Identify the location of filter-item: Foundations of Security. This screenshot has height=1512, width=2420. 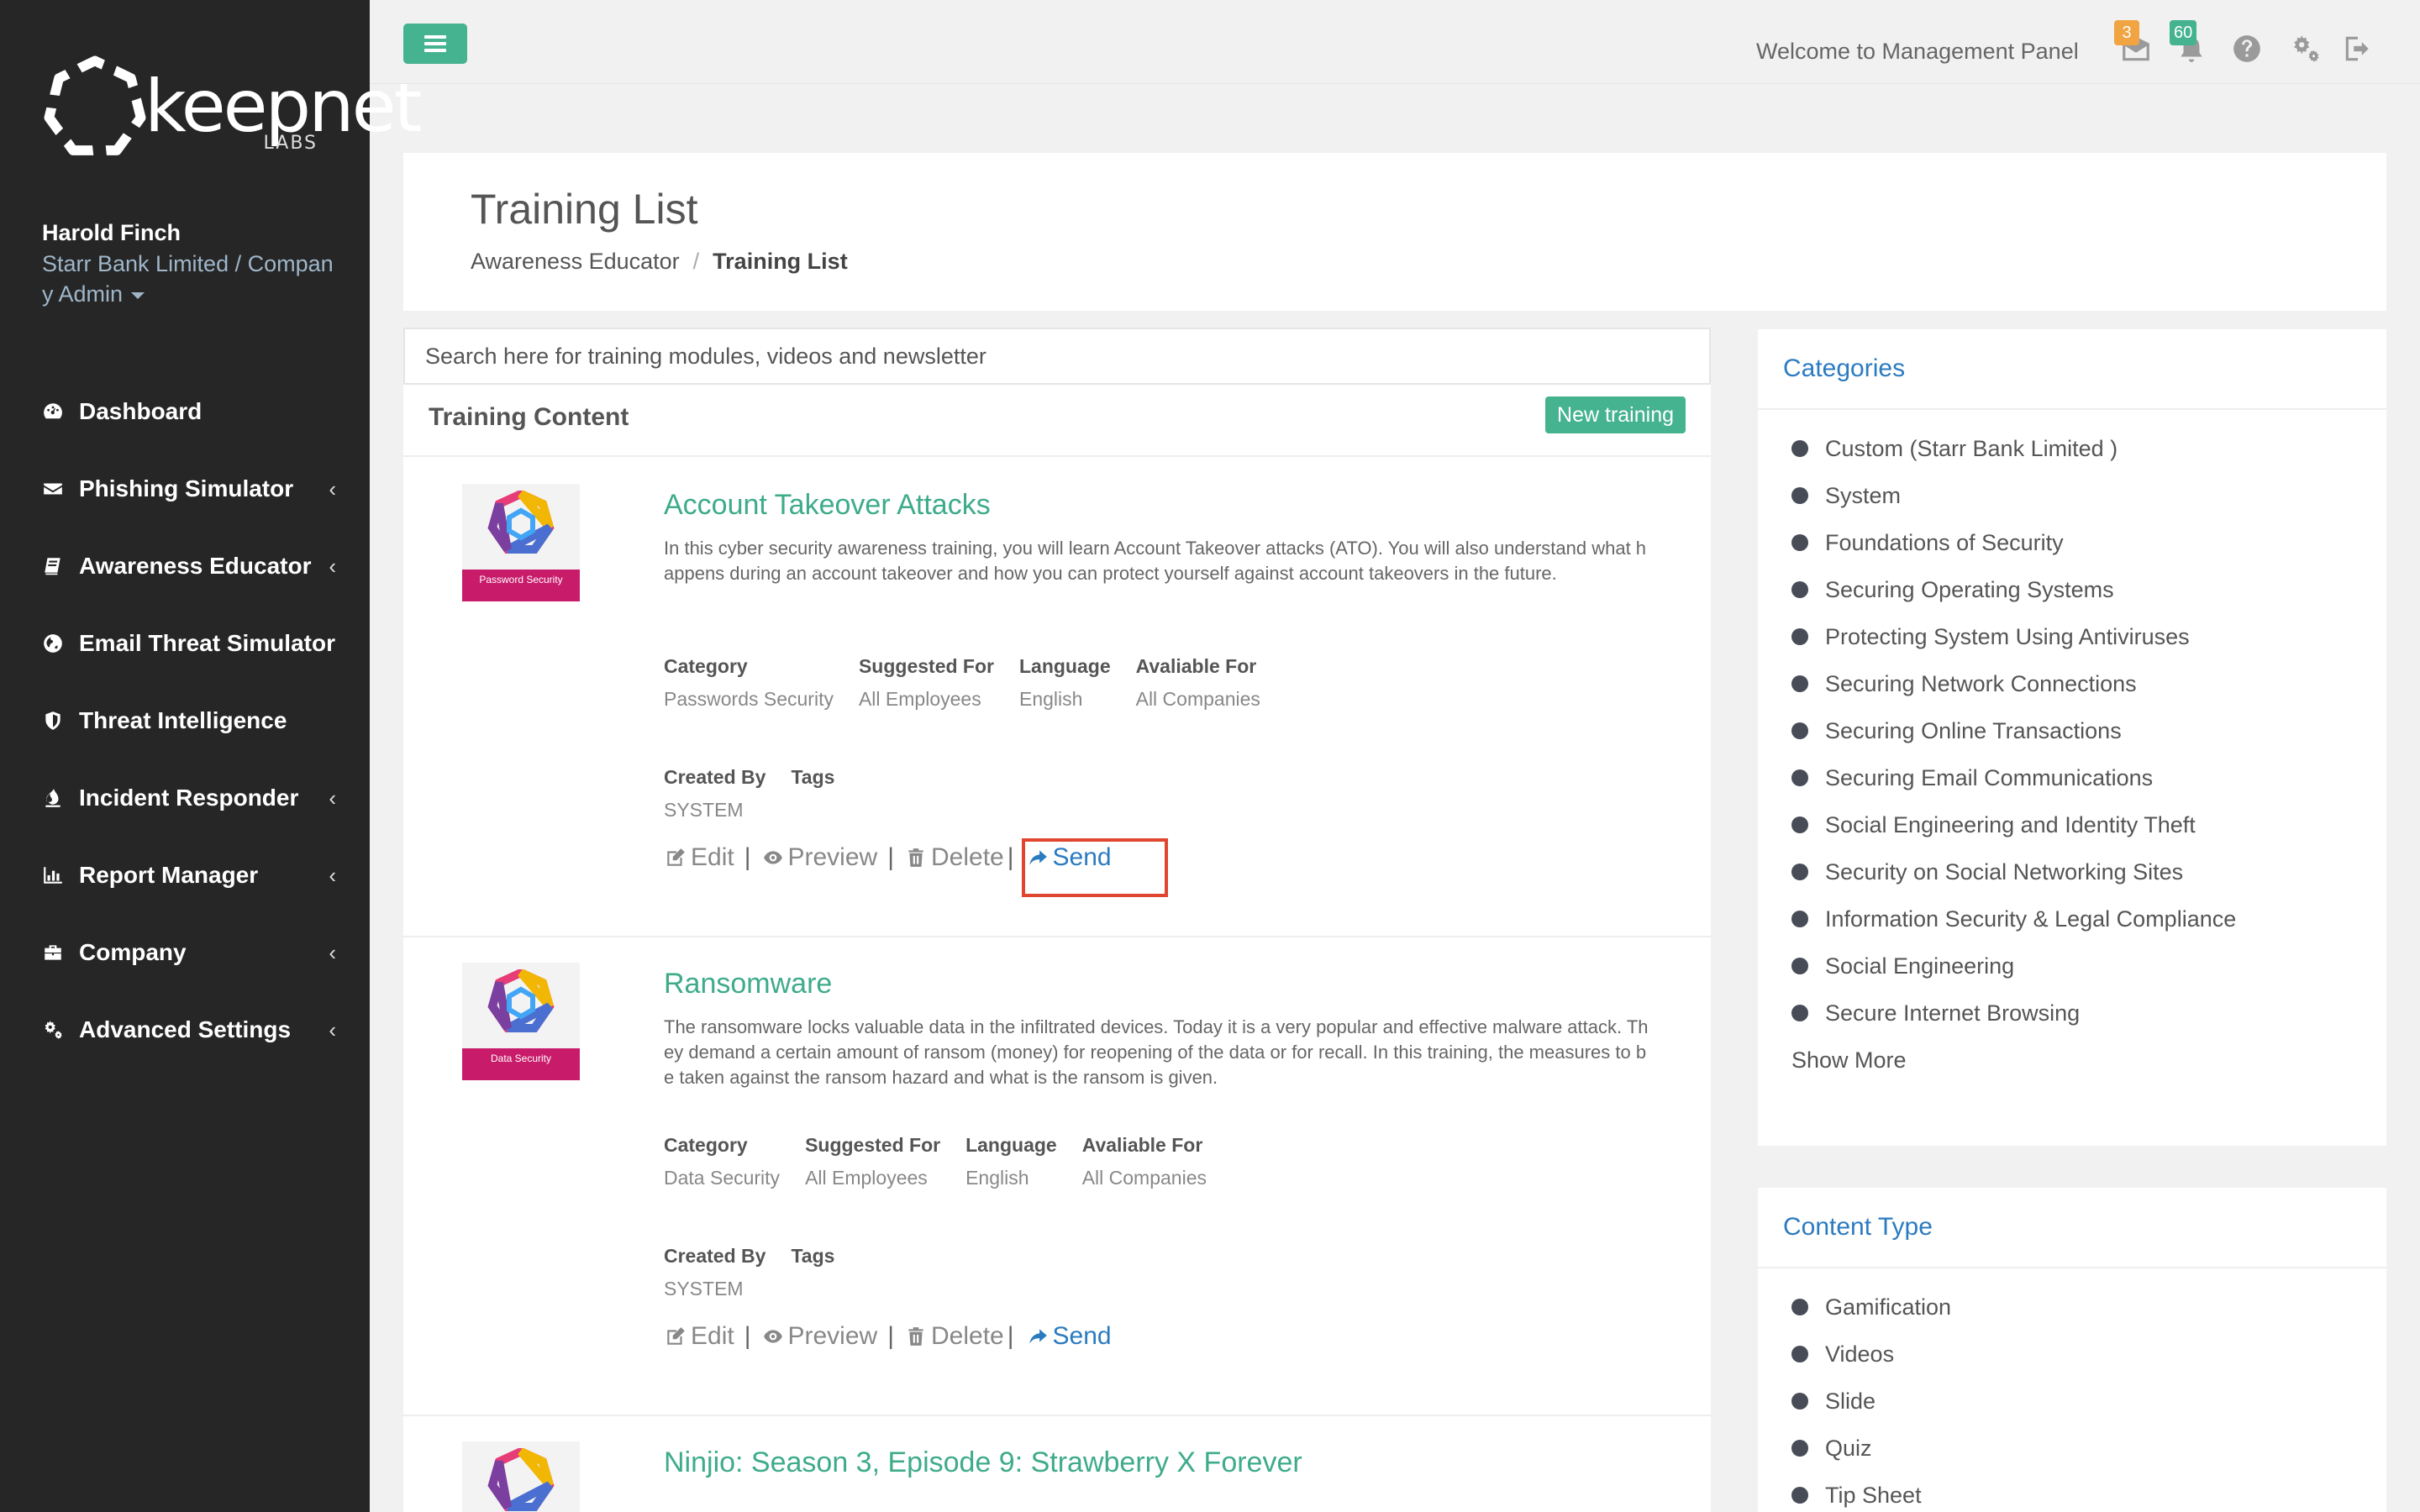
(2072, 542).